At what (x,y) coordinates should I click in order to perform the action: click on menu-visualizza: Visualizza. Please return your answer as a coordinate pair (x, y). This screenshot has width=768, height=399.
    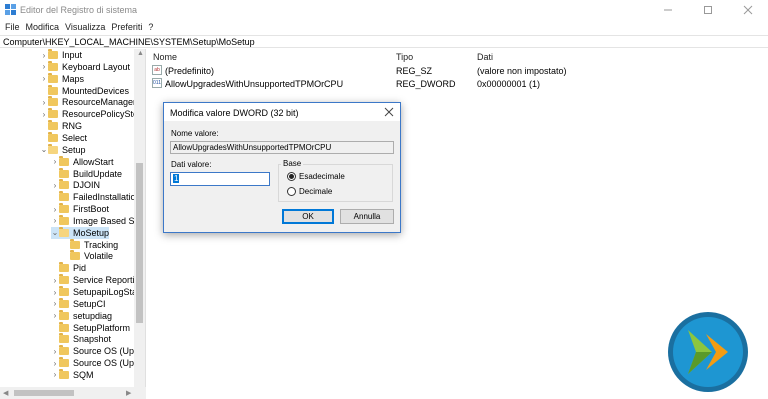
    Looking at the image, I should click on (85, 27).